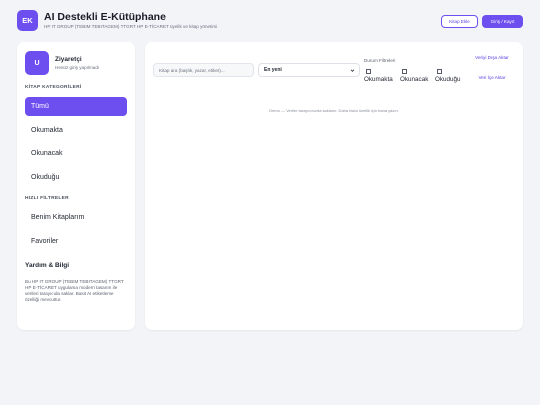 This screenshot has height=405, width=540. I want to click on login-register-button: Giriş / Kayıt, so click(502, 21).